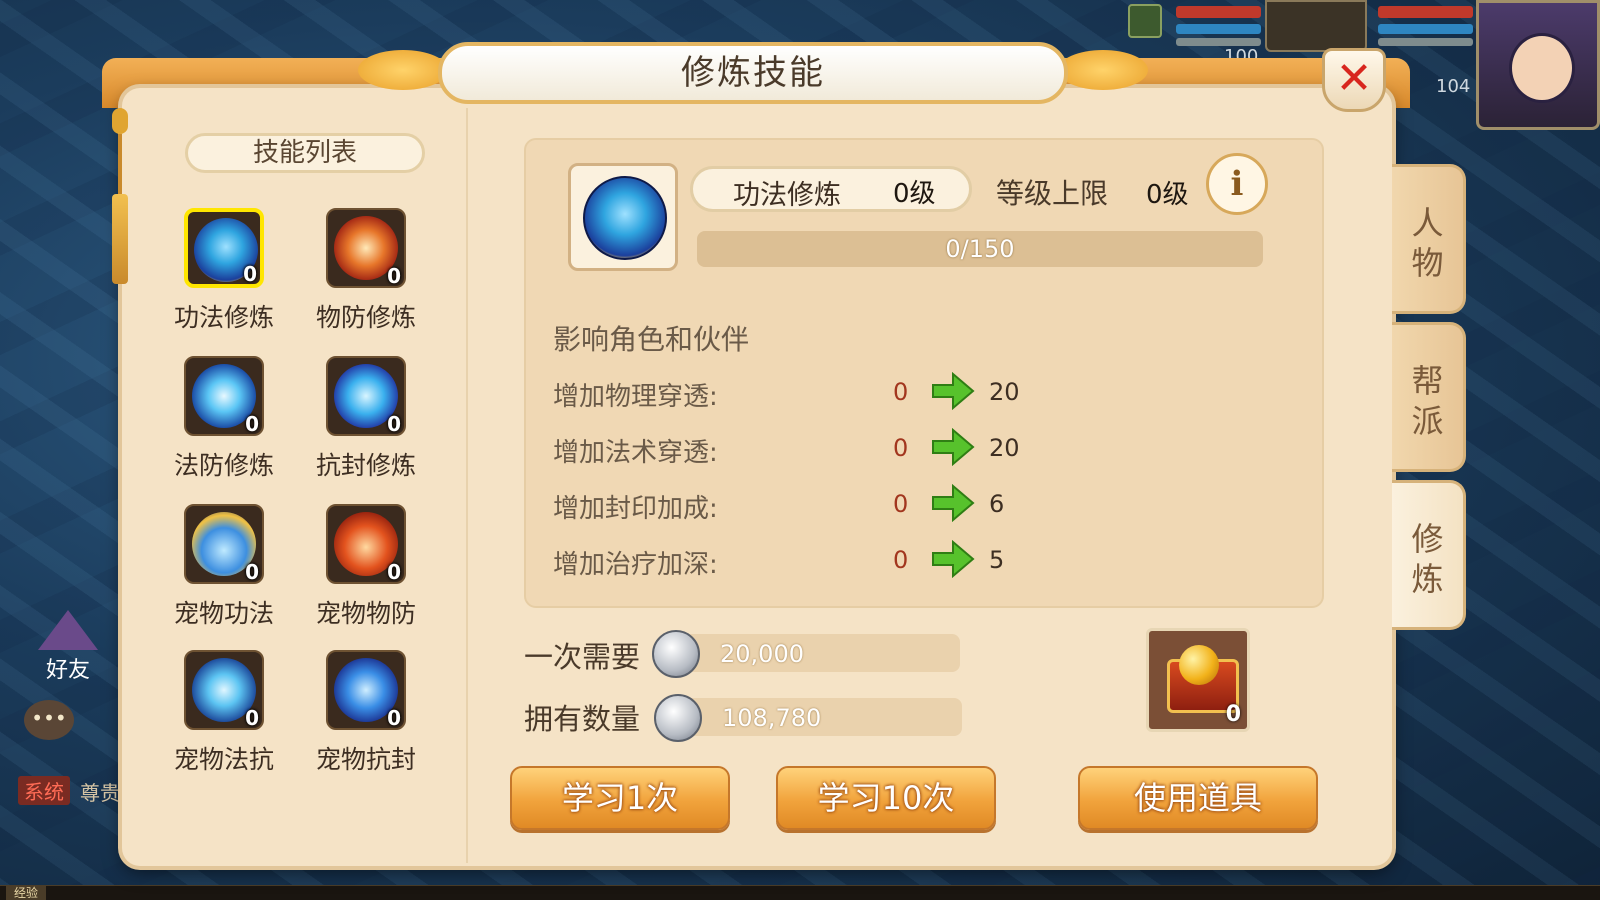 The width and height of the screenshot is (1600, 900). What do you see at coordinates (1316, 26) in the screenshot?
I see `pet-portrait` at bounding box center [1316, 26].